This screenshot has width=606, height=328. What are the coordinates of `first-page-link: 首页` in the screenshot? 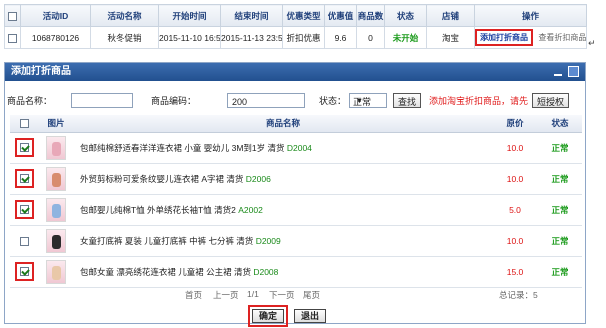 It's located at (193, 295).